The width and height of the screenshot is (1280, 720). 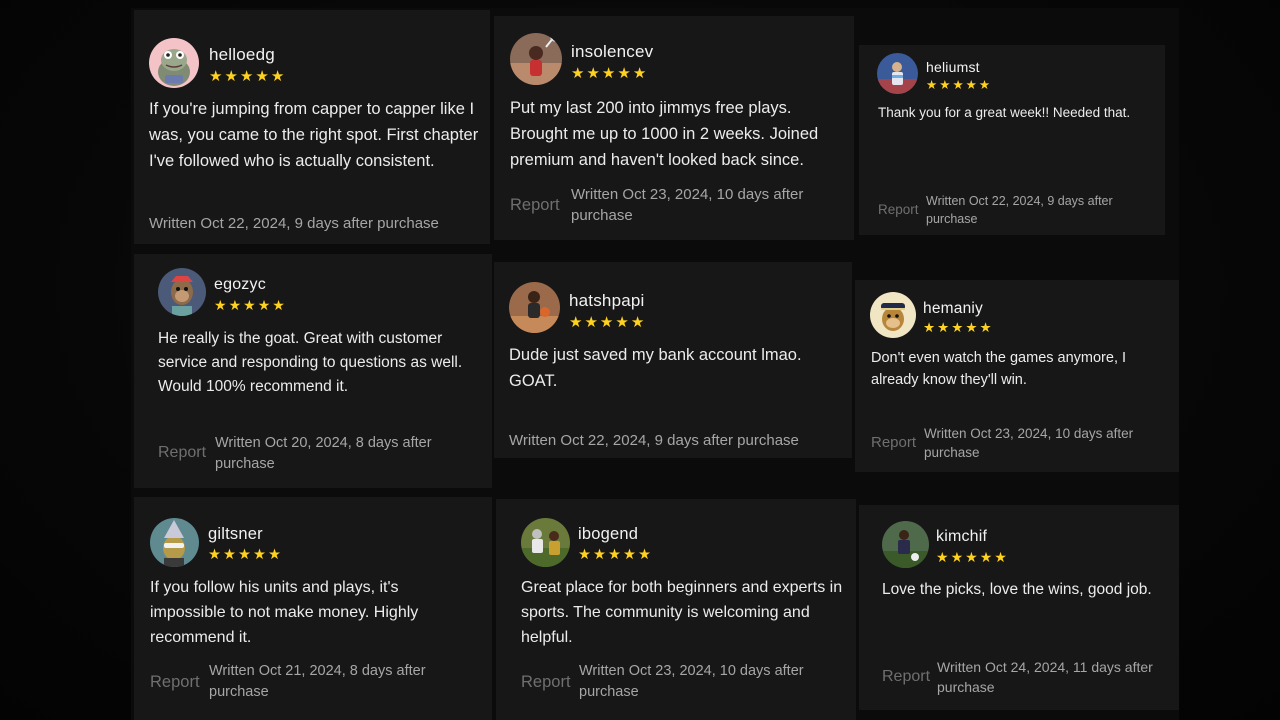 What do you see at coordinates (174, 63) in the screenshot?
I see `frog-cartoon-avatar-icon` at bounding box center [174, 63].